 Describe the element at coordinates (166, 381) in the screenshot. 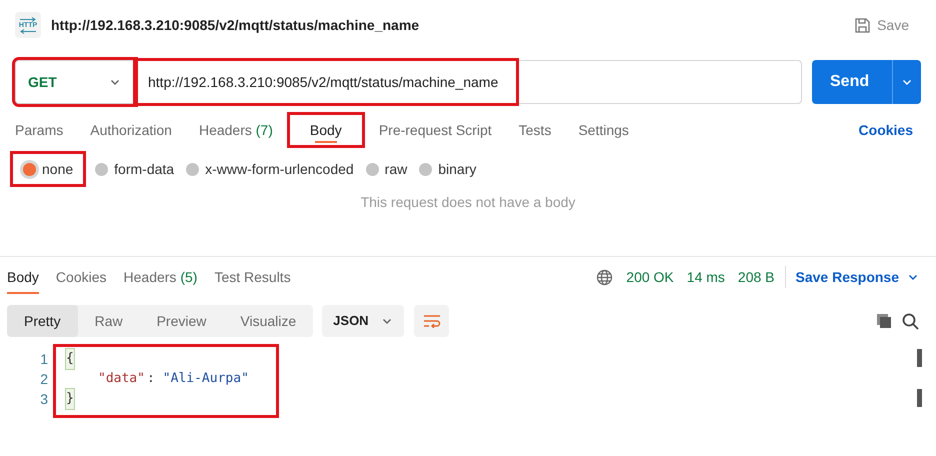

I see `response-code: { "data": "Ali-Aurpa" }` at that location.